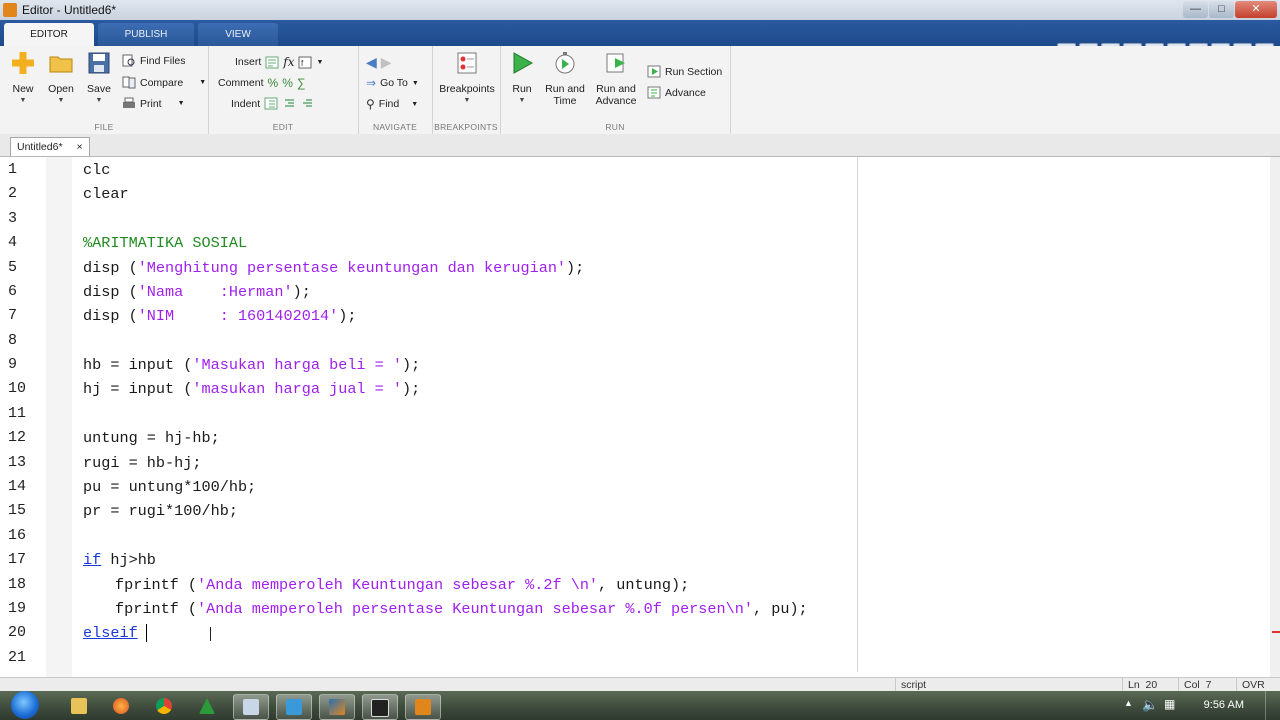 The image size is (1280, 720). I want to click on insert-dropdown-icon: ▼, so click(319, 62).